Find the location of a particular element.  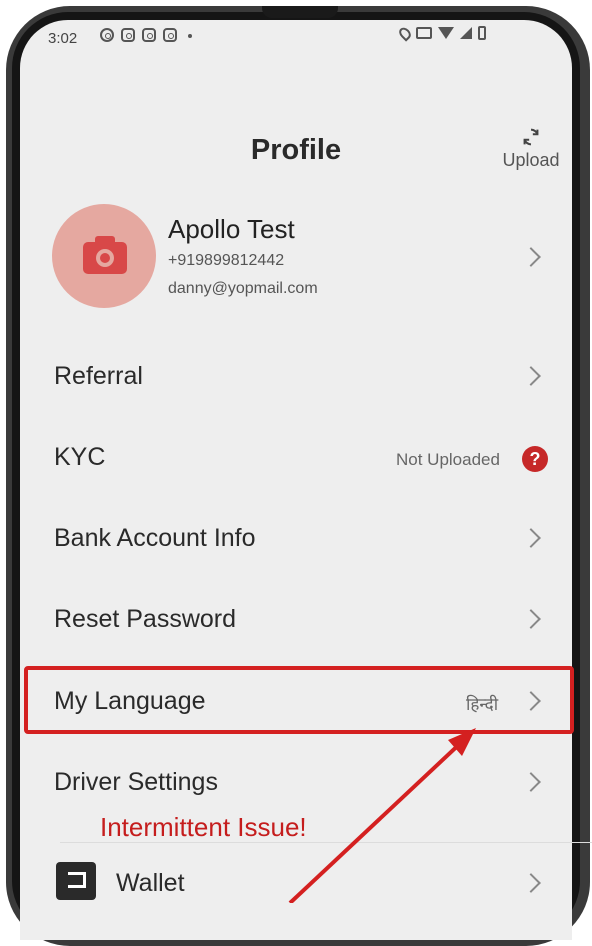

annotation-arrow is located at coordinates (382, 815).